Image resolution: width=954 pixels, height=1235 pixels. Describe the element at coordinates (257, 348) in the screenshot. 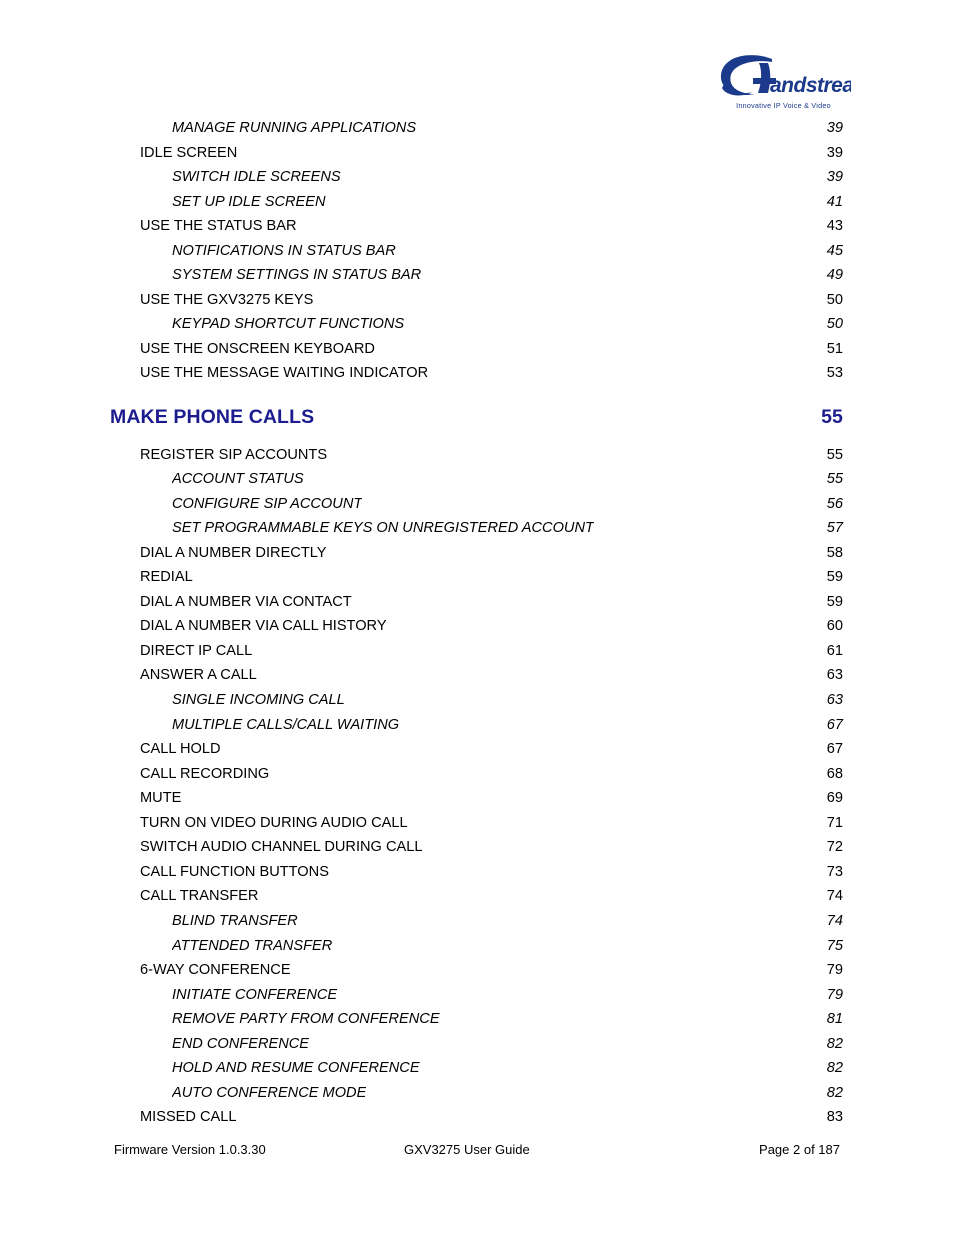

I see `toc-entry-label: USE THE ONSCREEN KEYBOARD` at that location.